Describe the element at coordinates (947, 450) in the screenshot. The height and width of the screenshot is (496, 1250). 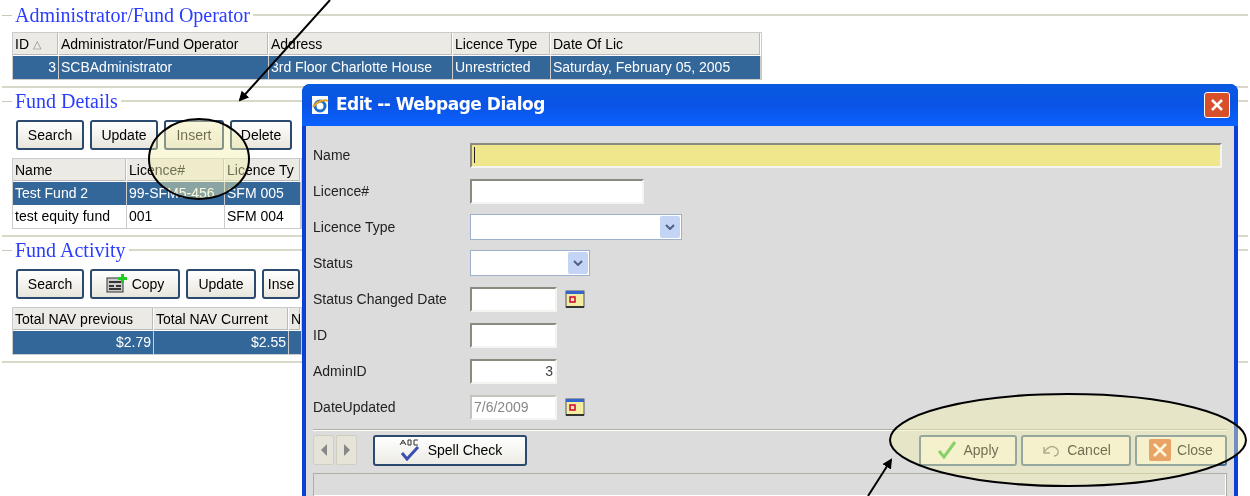
I see `checkmark-icon` at that location.